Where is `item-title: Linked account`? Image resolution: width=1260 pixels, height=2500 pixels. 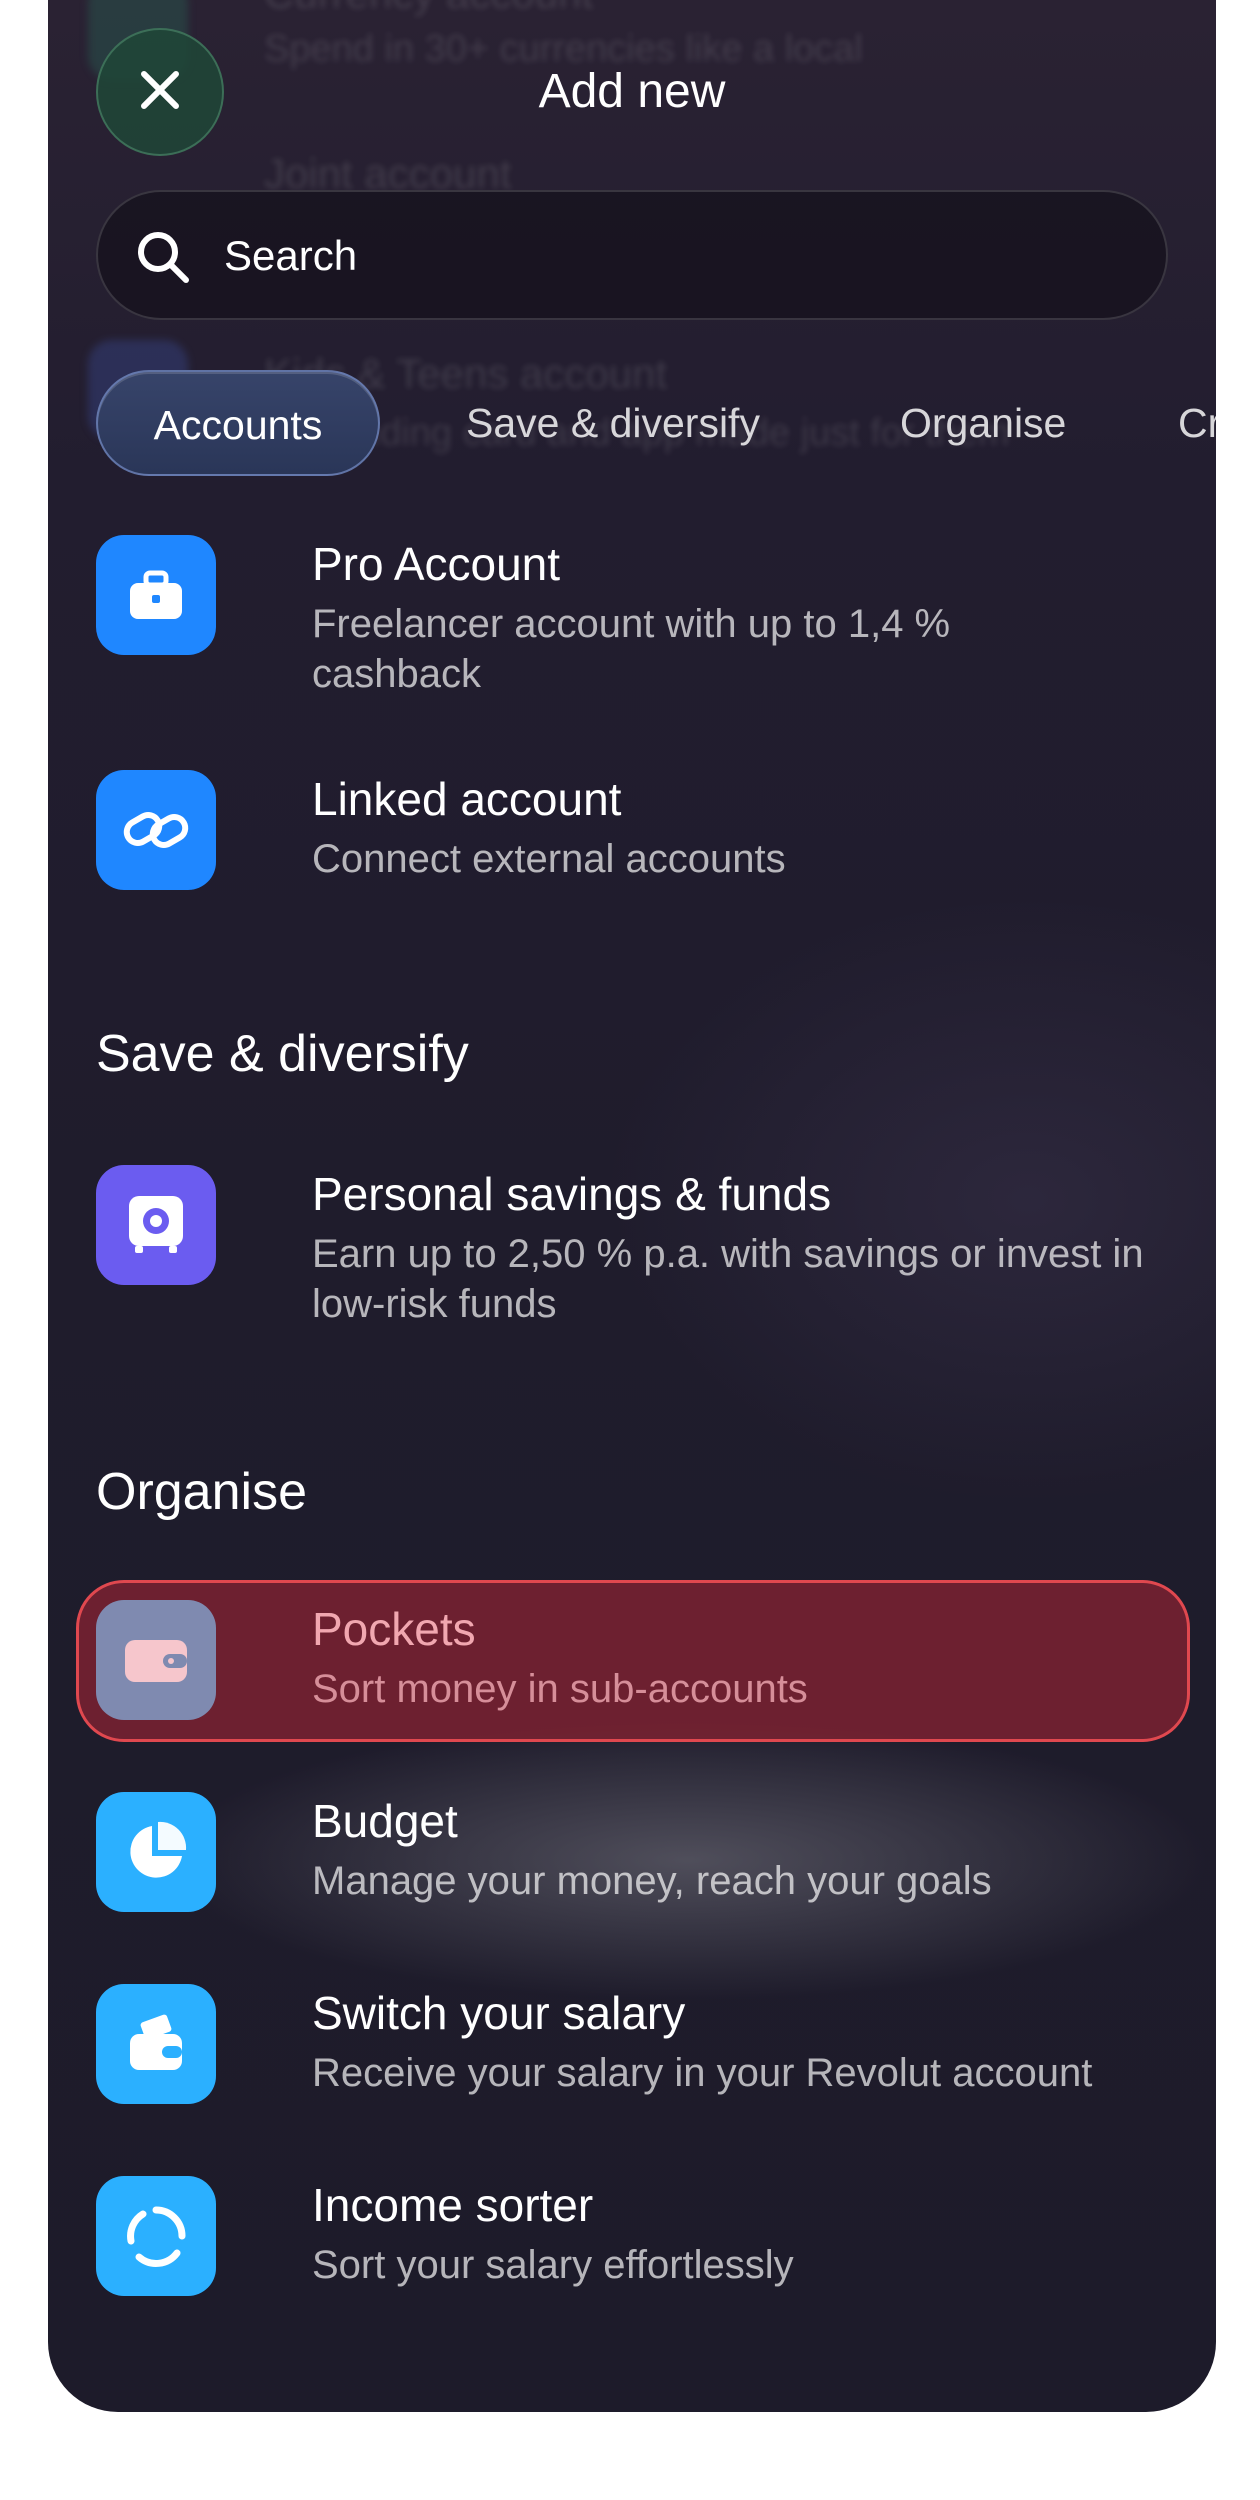 item-title: Linked account is located at coordinates (467, 799).